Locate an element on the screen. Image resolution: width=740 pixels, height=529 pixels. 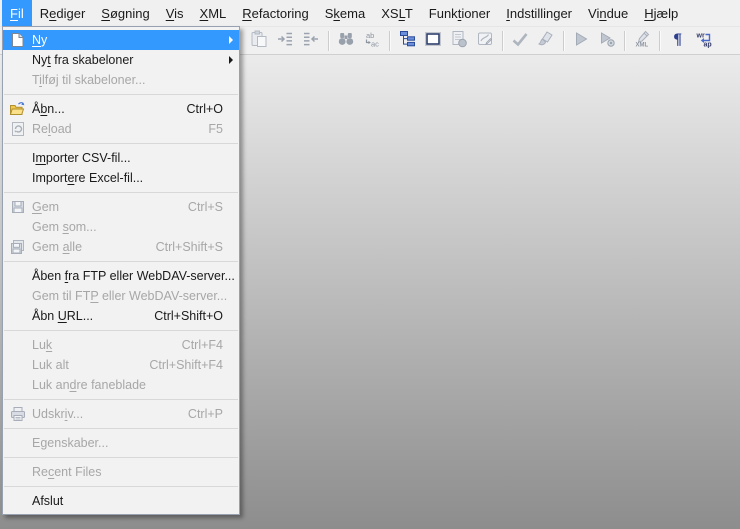
menu-item-shortcut: Ctrl+S is located at coordinates (205, 207).